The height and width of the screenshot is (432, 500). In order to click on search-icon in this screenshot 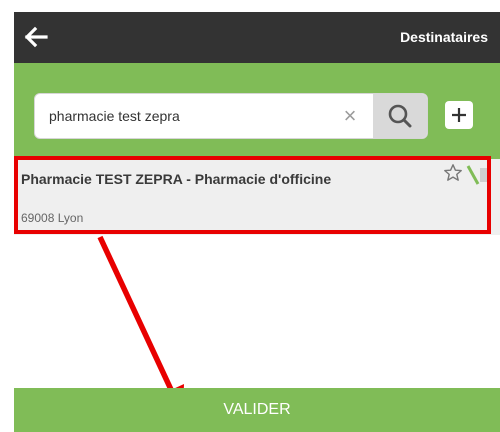, I will do `click(400, 116)`.